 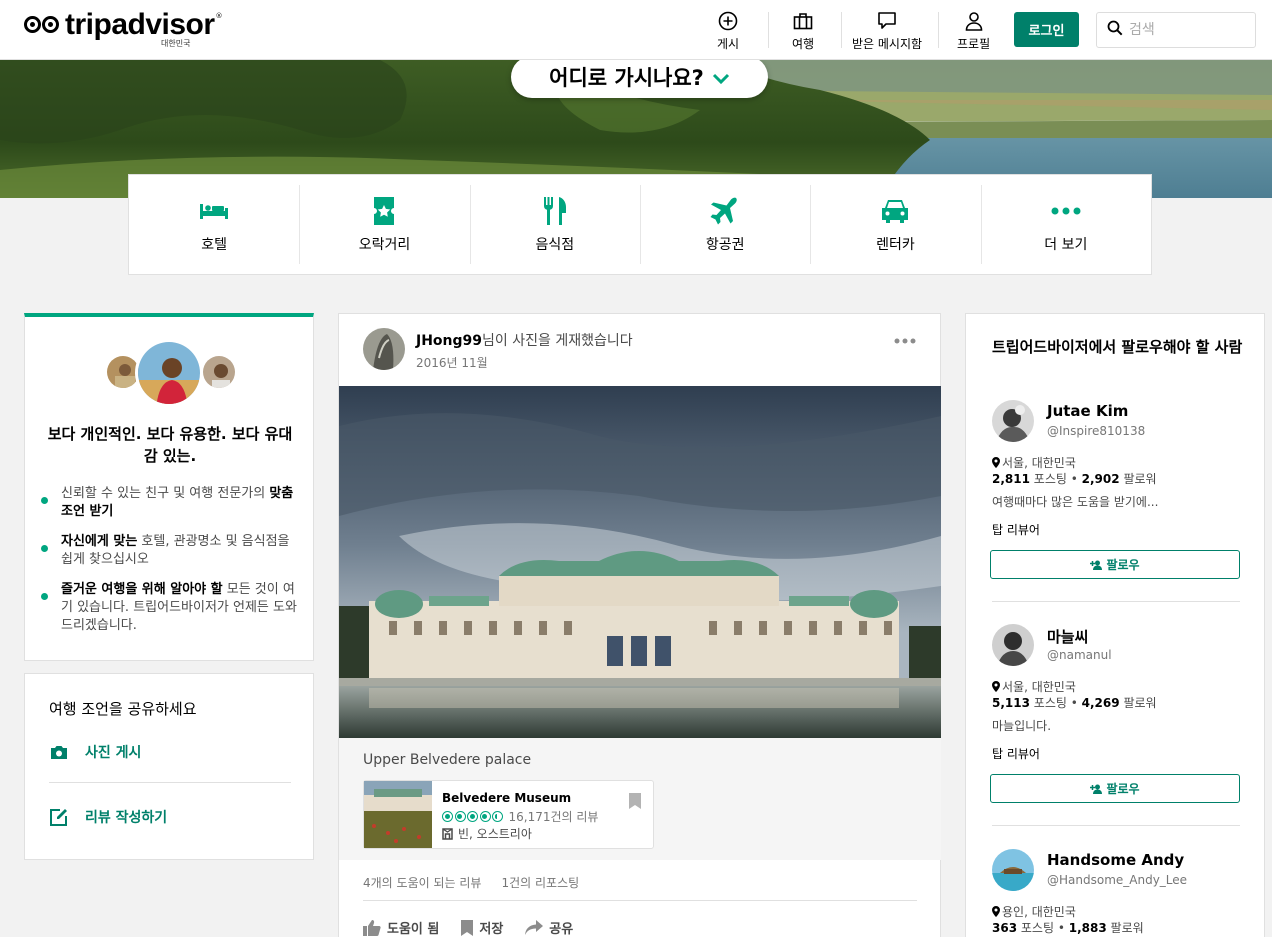 What do you see at coordinates (728, 44) in the screenshot?
I see `nav-post-label: 게시` at bounding box center [728, 44].